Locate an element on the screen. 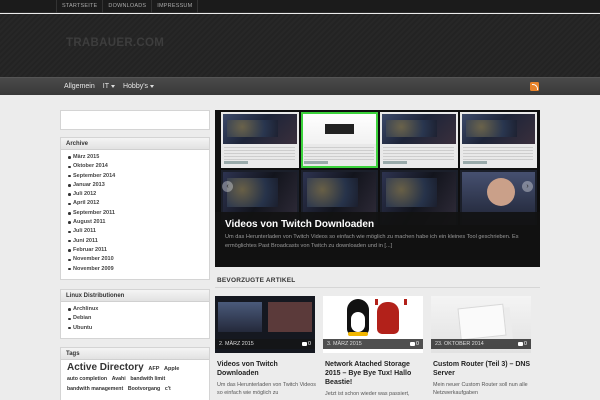  top-bar: STARTSEITE DOWNLOADS IMPRESSUM is located at coordinates (300, 6).